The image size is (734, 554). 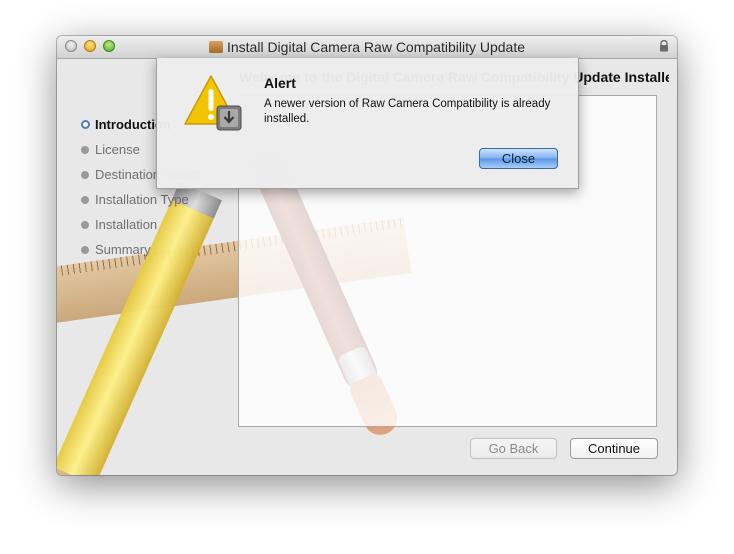 What do you see at coordinates (664, 46) in the screenshot?
I see `lock-icon` at bounding box center [664, 46].